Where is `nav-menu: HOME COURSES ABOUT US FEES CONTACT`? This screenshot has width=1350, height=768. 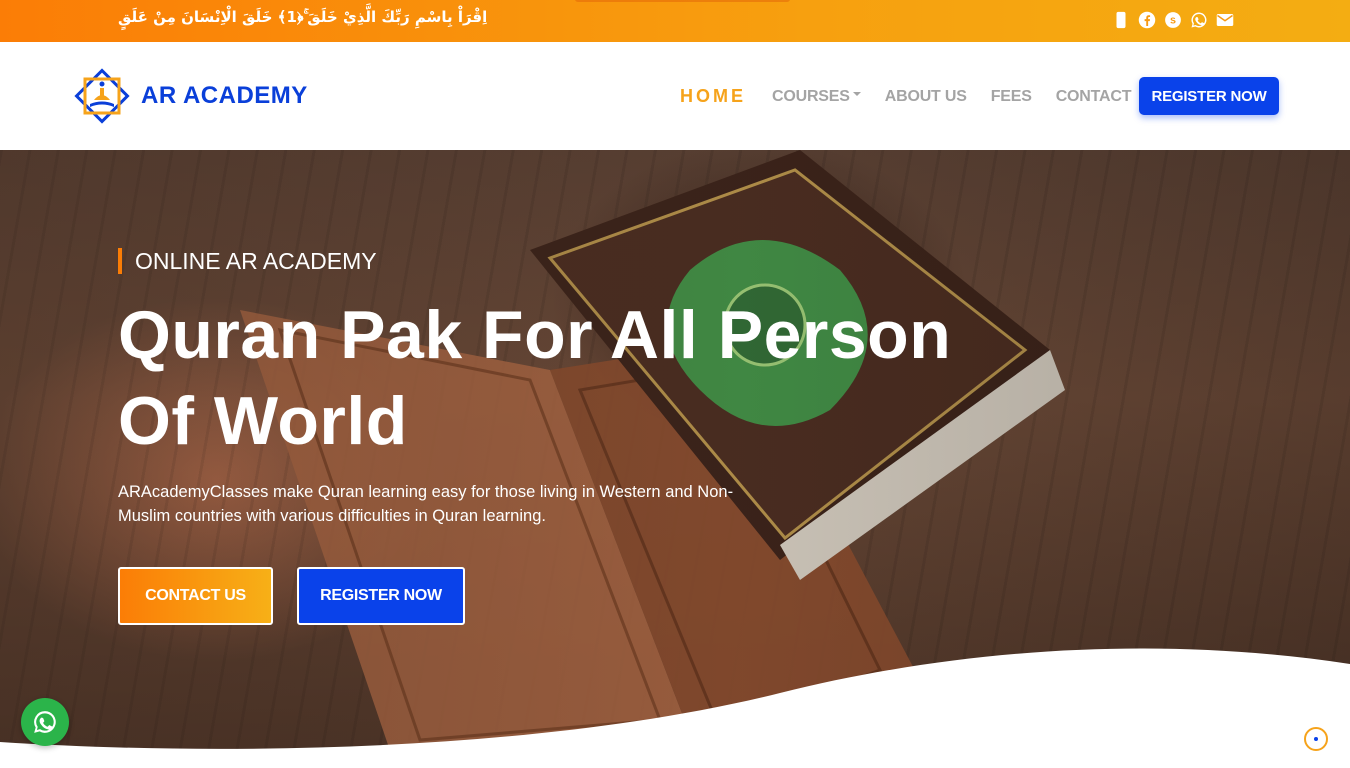
nav-menu: HOME COURSES ABOUT US FEES CONTACT is located at coordinates (917, 96).